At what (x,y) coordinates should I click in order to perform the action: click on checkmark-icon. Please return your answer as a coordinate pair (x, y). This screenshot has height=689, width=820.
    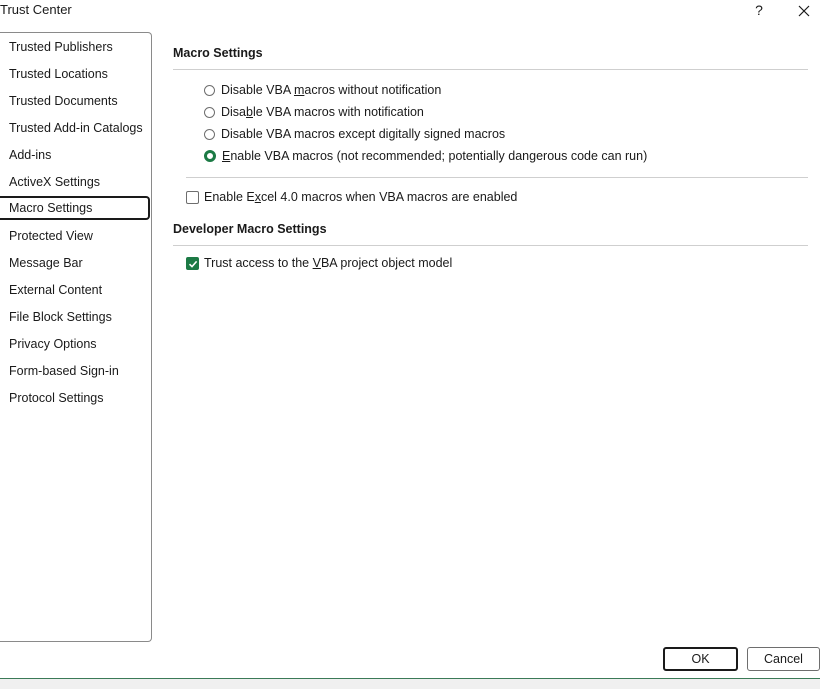
    Looking at the image, I should click on (193, 264).